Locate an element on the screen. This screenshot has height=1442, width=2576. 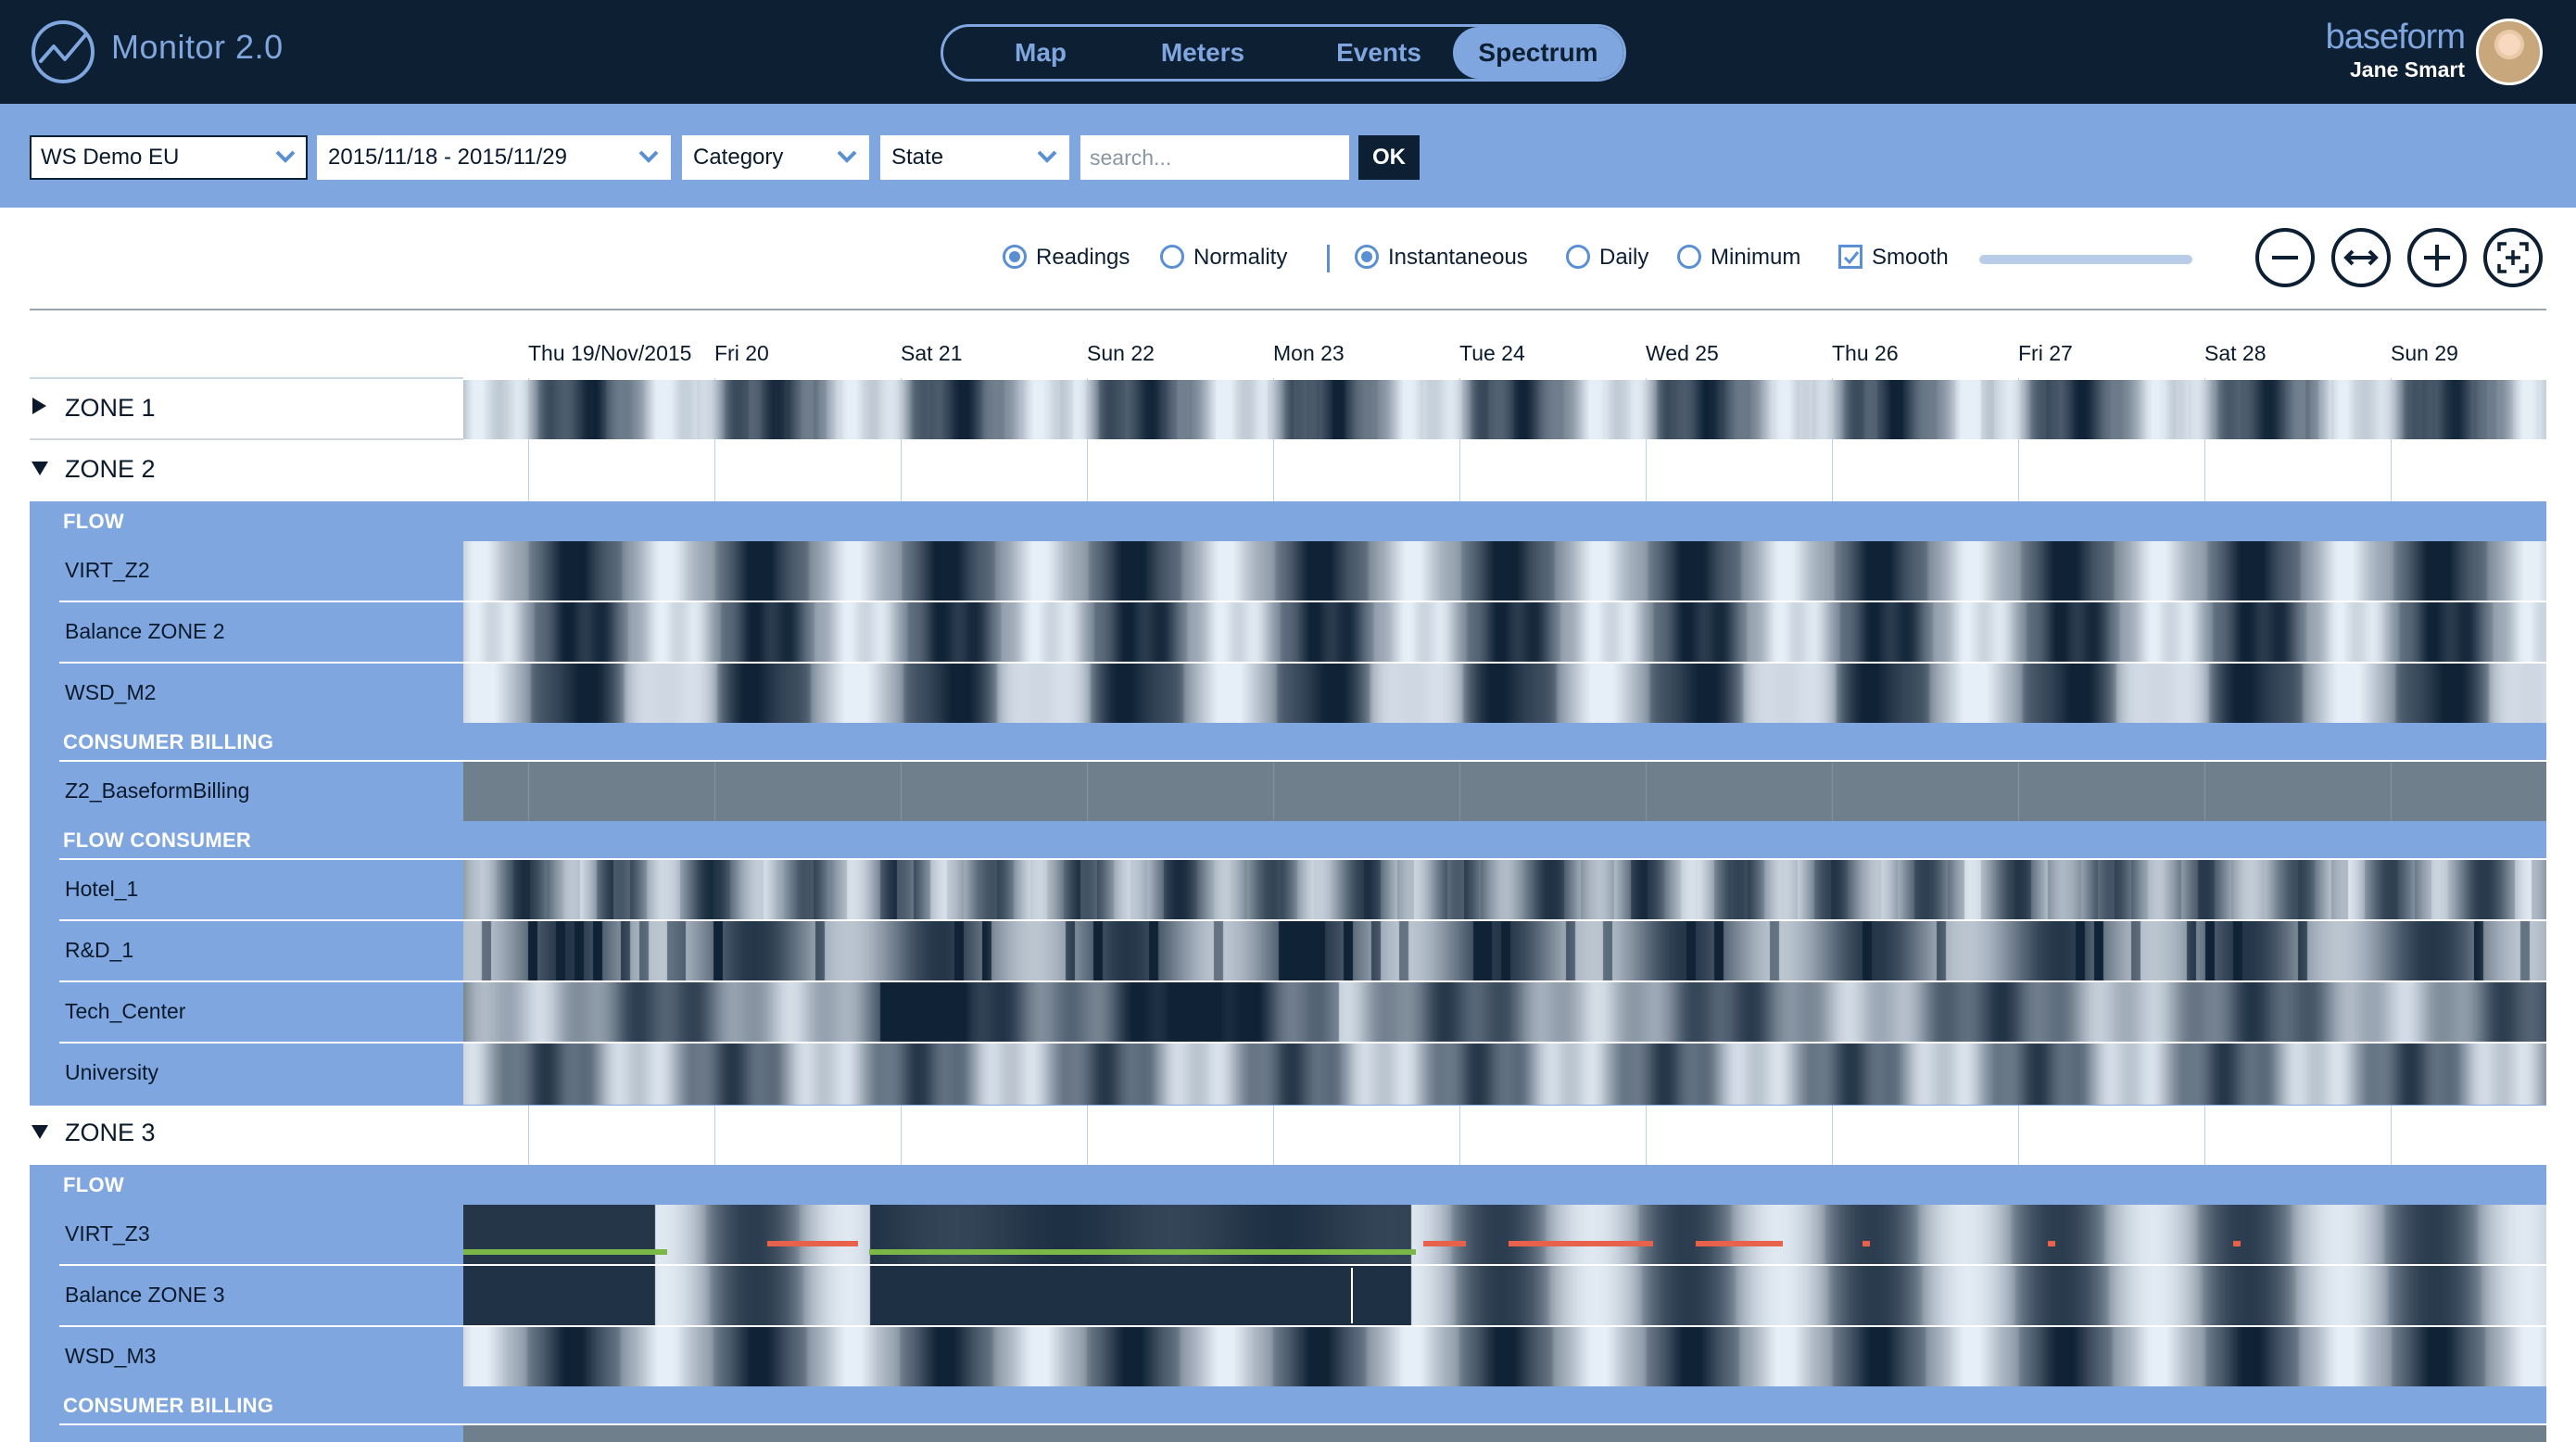
meter-z2-billing: Z2_BaseformBilling is located at coordinates (157, 790).